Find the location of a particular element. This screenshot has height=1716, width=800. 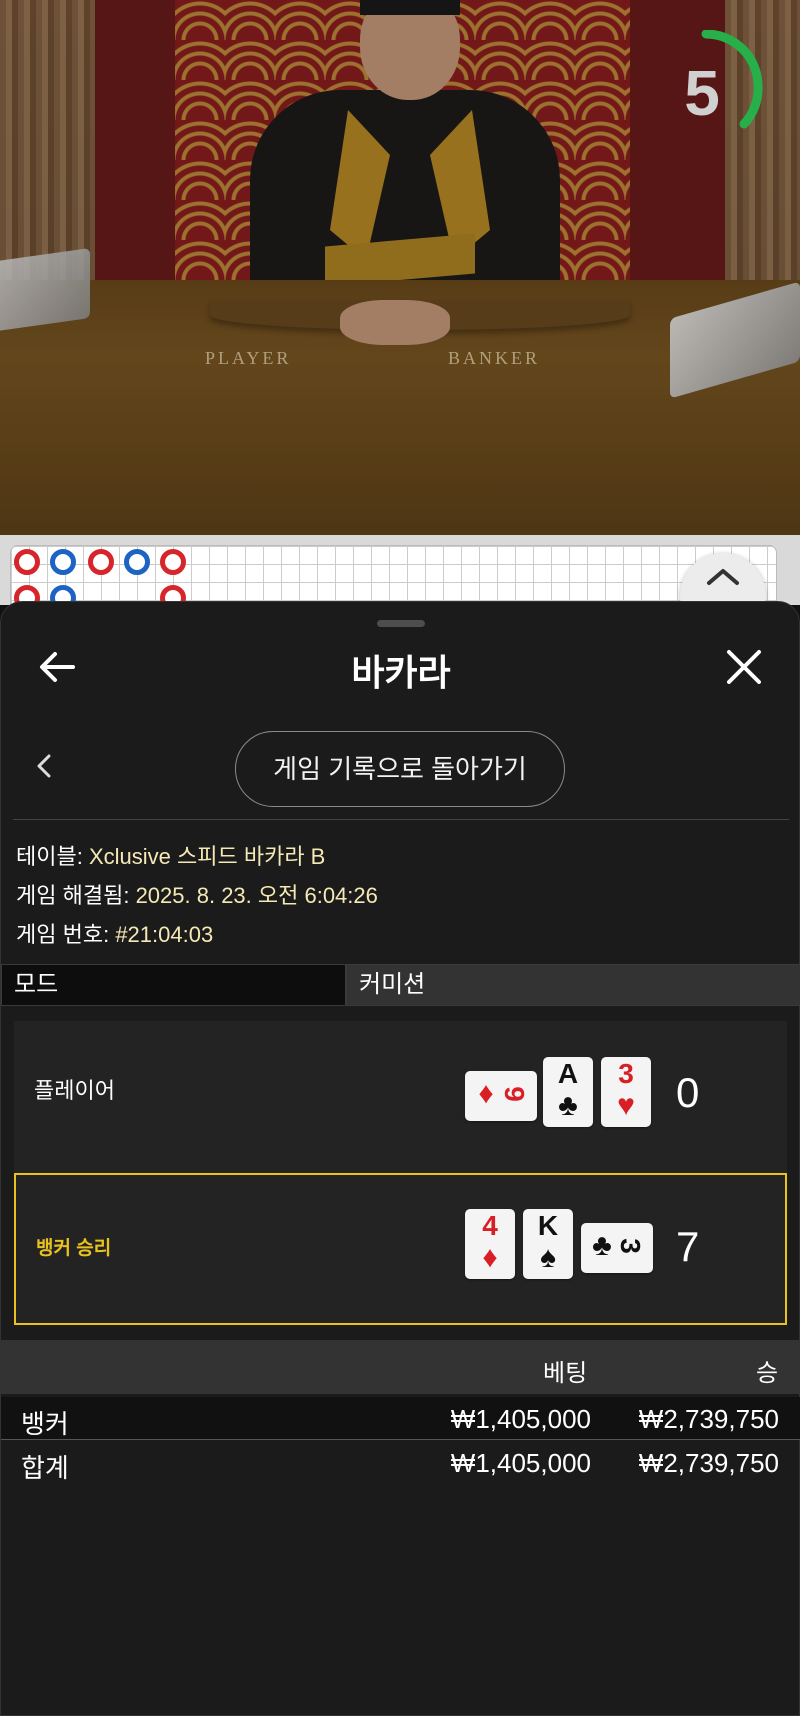

sheet-title: 바카라 is located at coordinates (401, 672).